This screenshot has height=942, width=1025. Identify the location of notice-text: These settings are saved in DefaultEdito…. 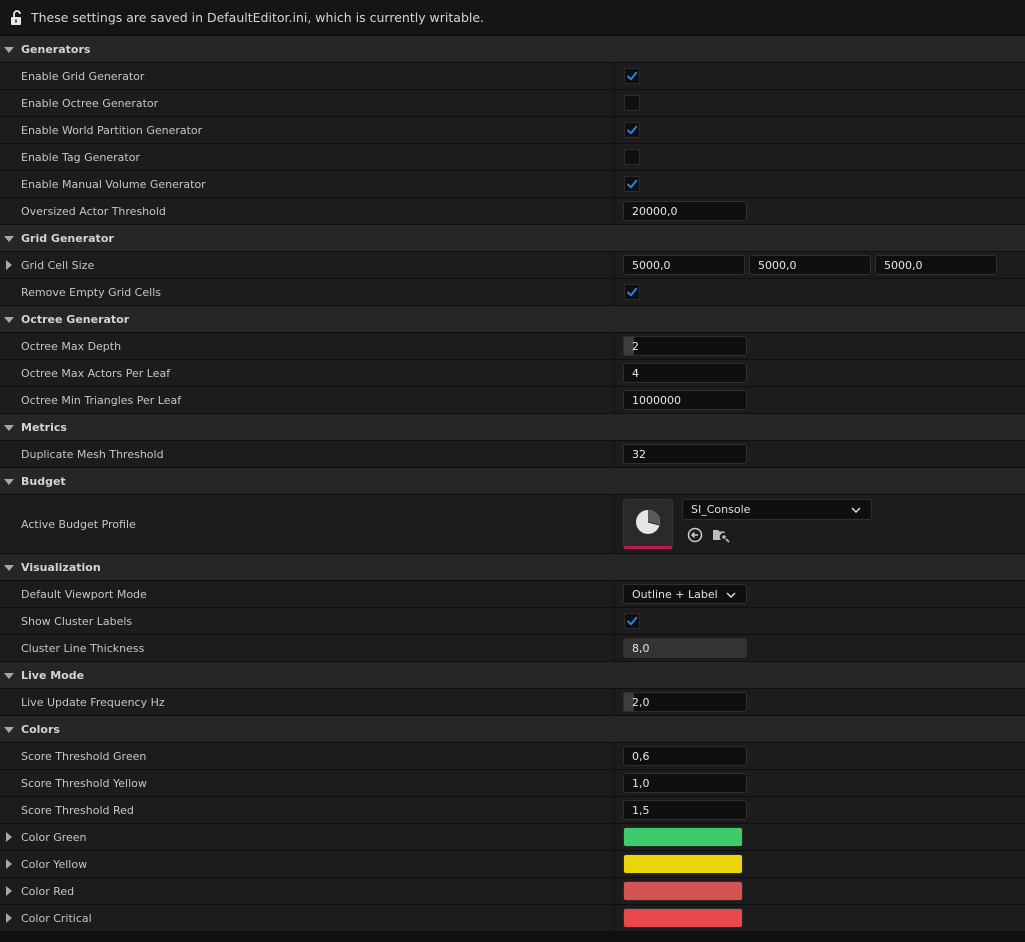
(258, 17).